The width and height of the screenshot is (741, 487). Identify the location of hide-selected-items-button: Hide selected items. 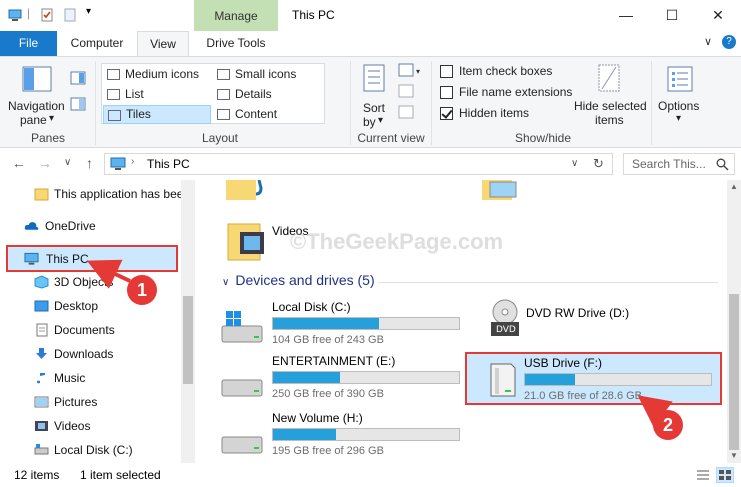
(609, 94).